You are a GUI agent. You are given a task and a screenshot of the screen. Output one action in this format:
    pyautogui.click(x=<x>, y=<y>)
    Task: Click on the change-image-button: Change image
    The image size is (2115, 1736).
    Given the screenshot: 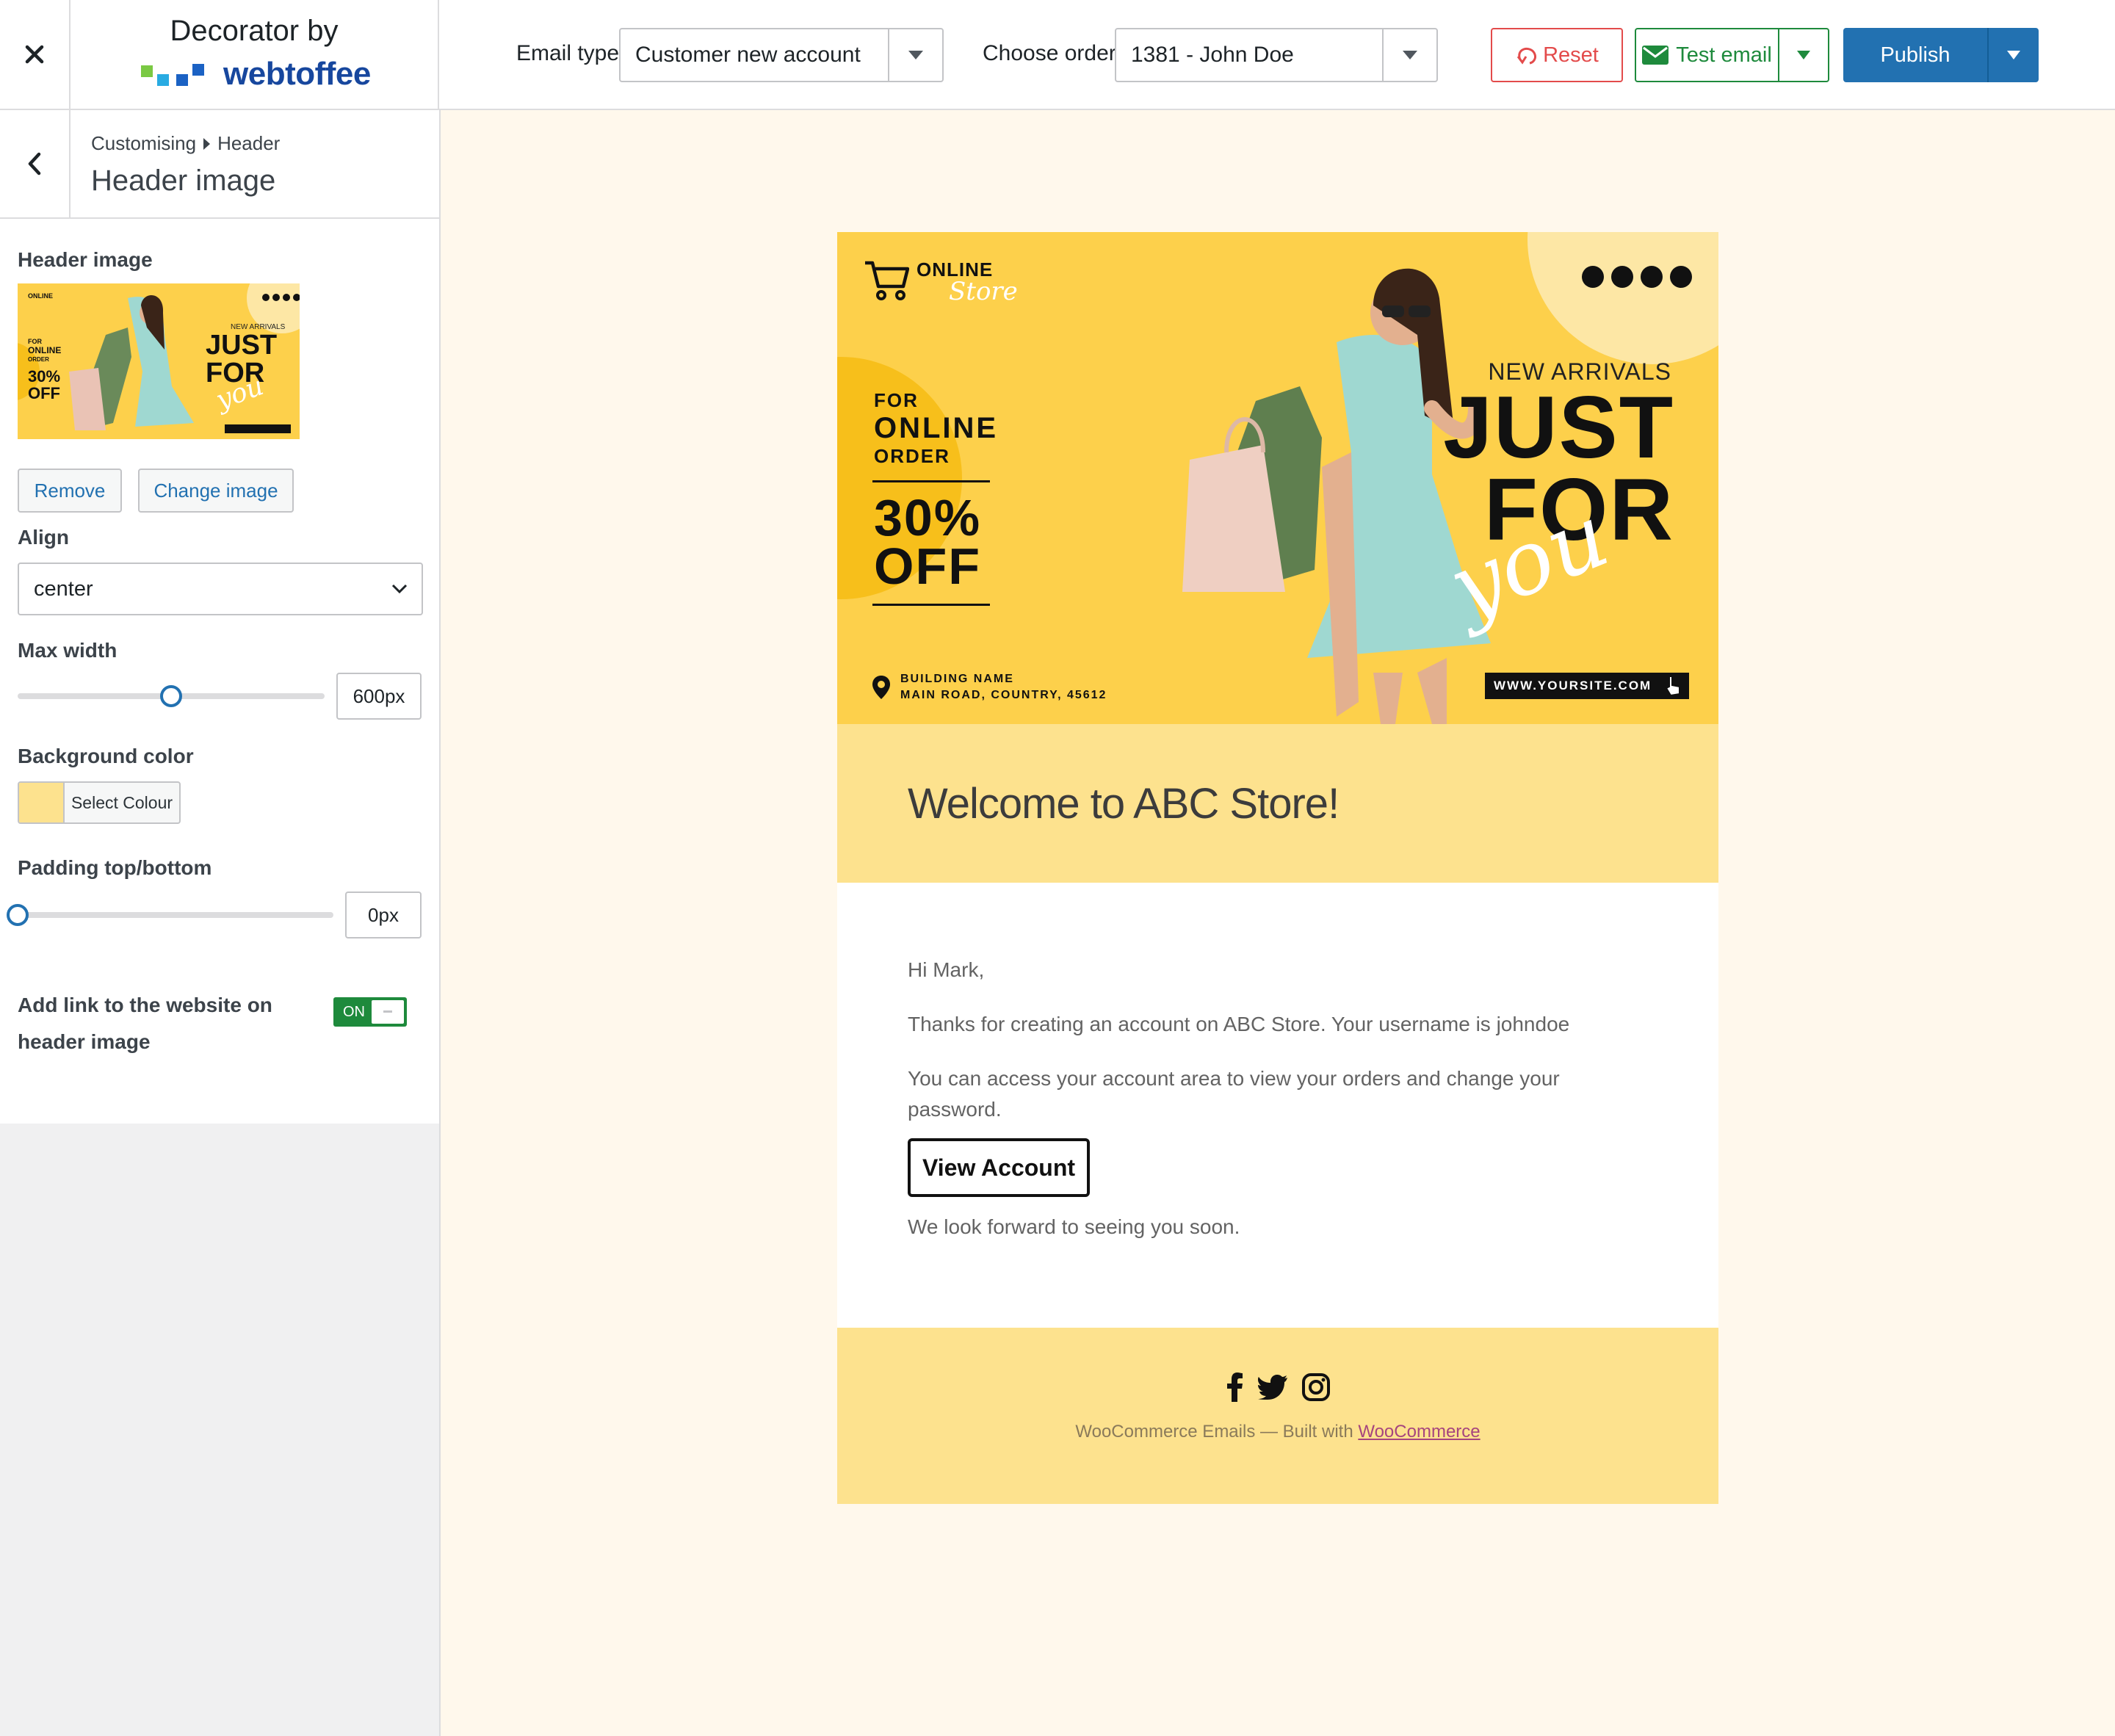 What is the action you would take?
    pyautogui.click(x=216, y=491)
    